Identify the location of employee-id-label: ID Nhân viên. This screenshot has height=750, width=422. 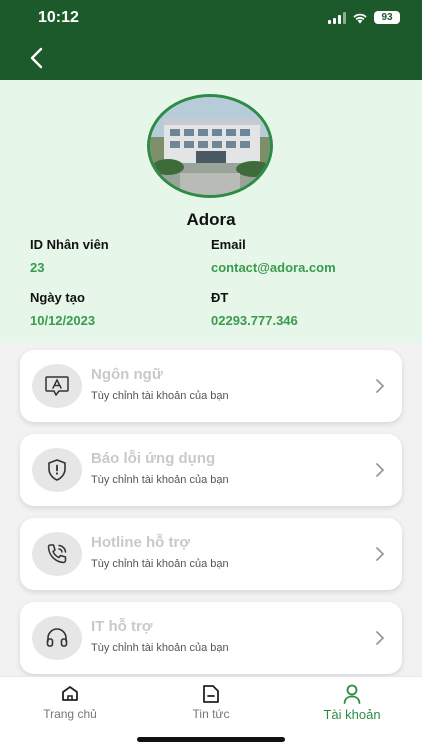
(69, 244).